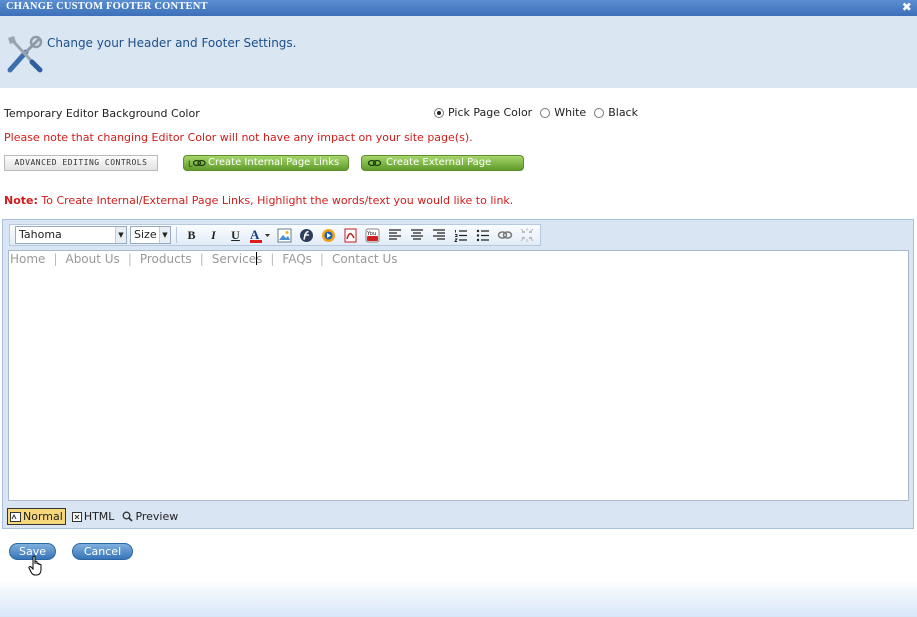 The width and height of the screenshot is (917, 617). Describe the element at coordinates (482, 235) in the screenshot. I see `unordered-list-icon` at that location.